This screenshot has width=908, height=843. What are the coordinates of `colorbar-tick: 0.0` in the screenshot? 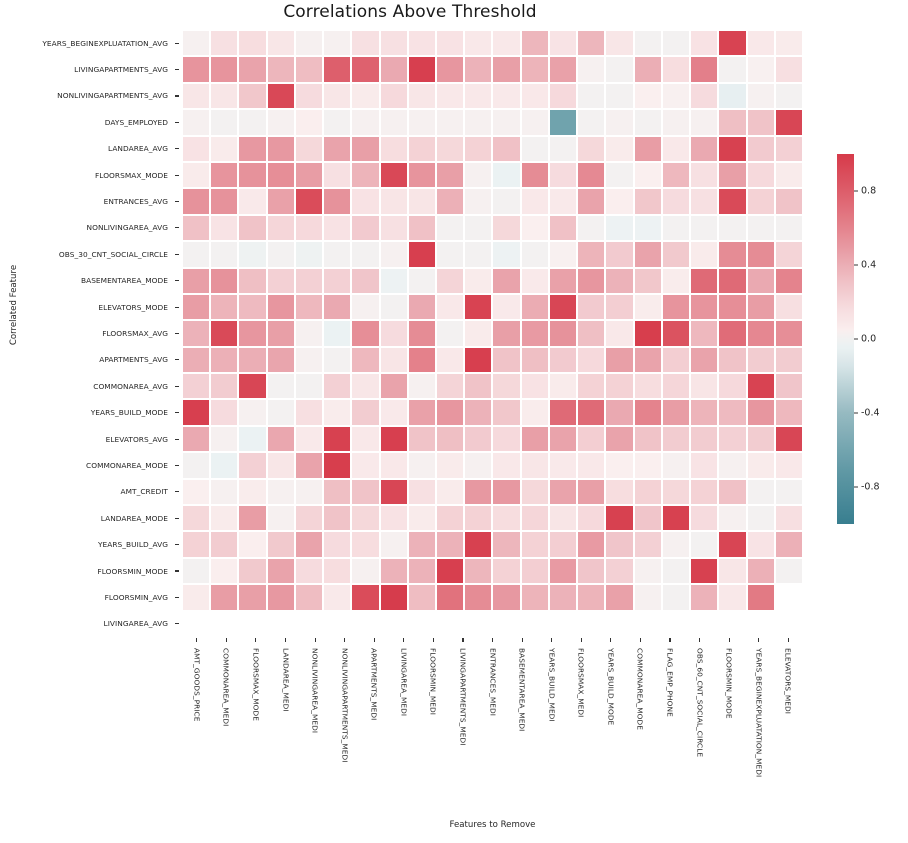 It's located at (865, 339).